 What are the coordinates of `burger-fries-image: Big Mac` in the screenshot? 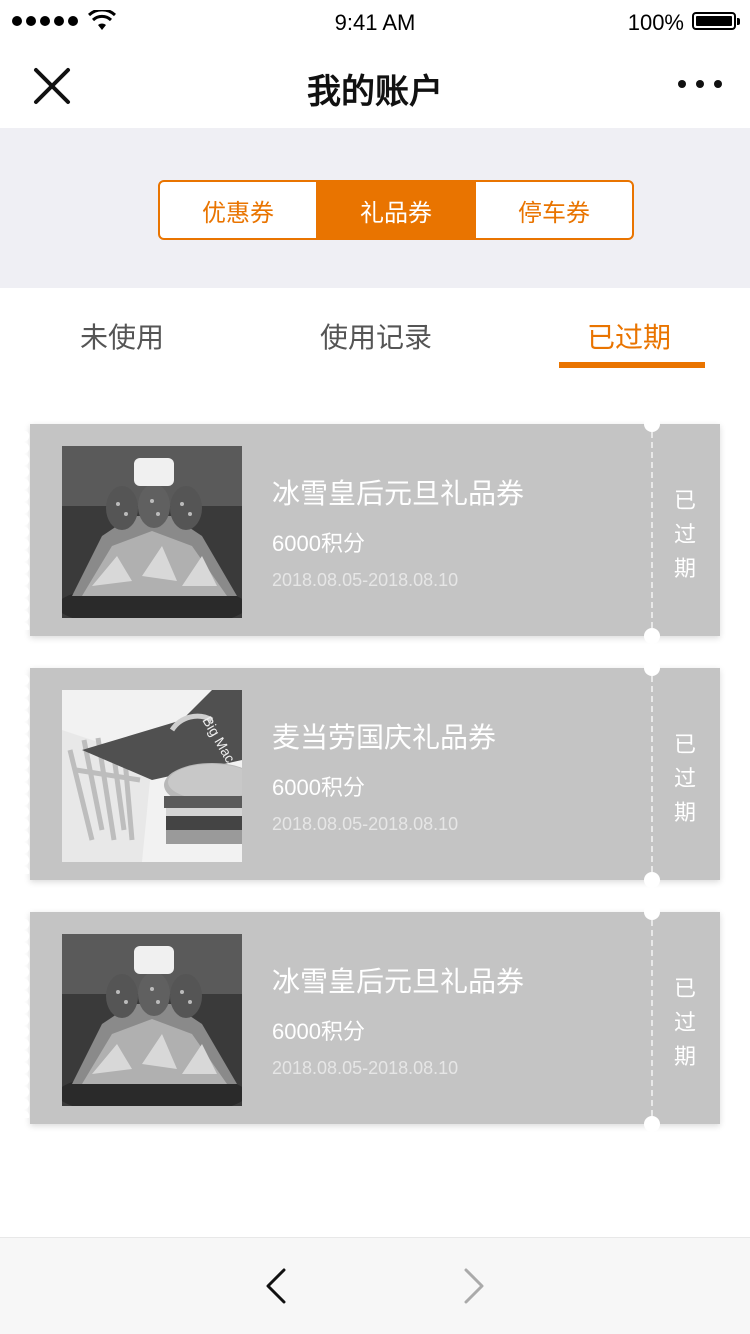 It's located at (152, 776).